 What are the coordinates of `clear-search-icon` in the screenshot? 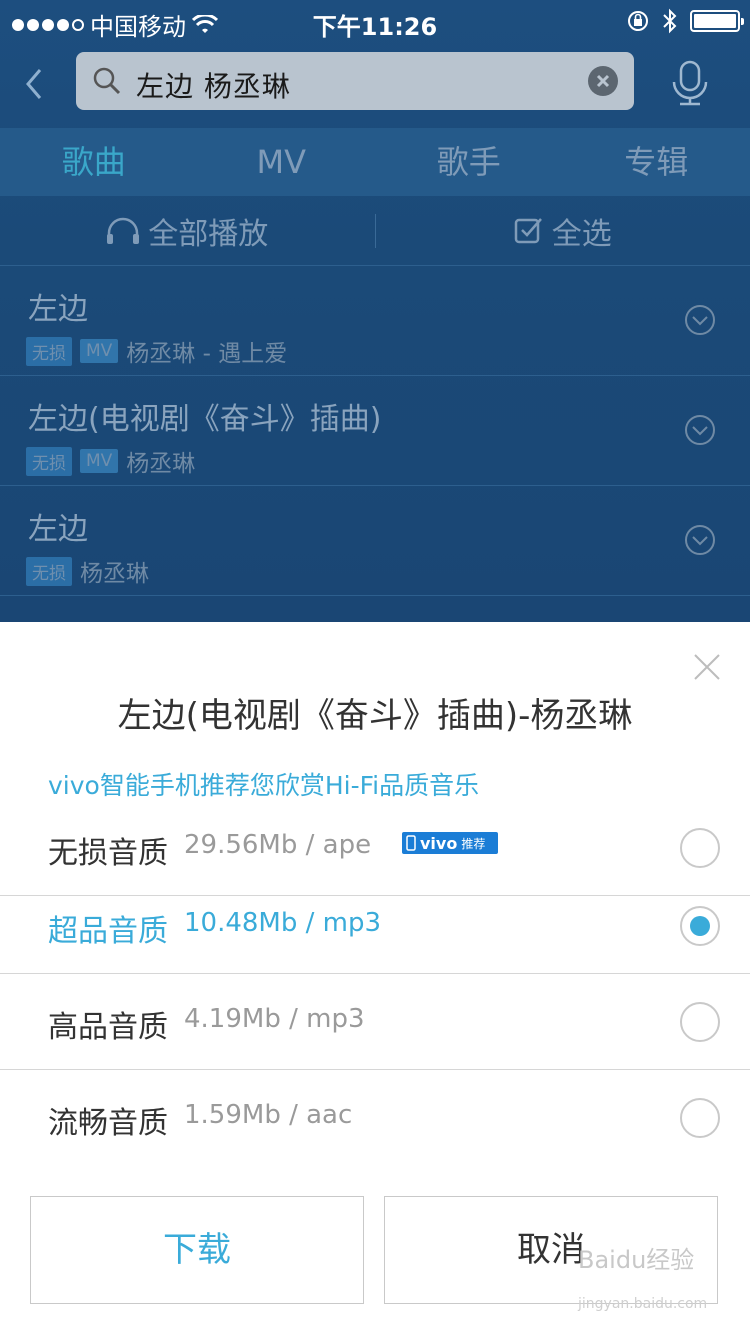 It's located at (603, 81).